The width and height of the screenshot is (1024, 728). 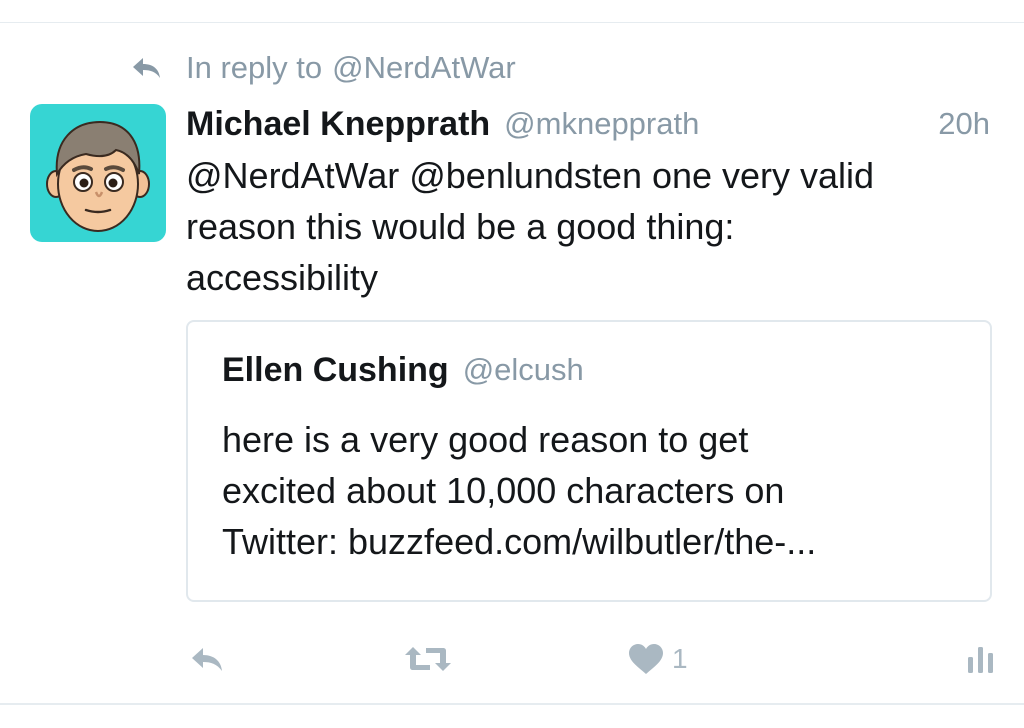 What do you see at coordinates (503, 490) in the screenshot?
I see `quoted-text-line: excited about 10,000 characters on` at bounding box center [503, 490].